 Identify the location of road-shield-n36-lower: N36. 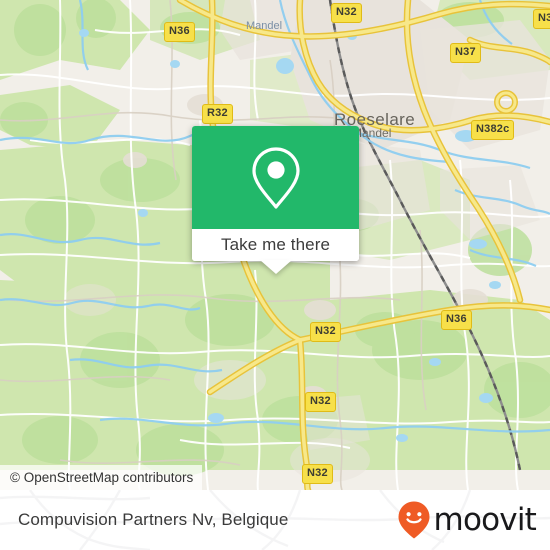
(456, 320).